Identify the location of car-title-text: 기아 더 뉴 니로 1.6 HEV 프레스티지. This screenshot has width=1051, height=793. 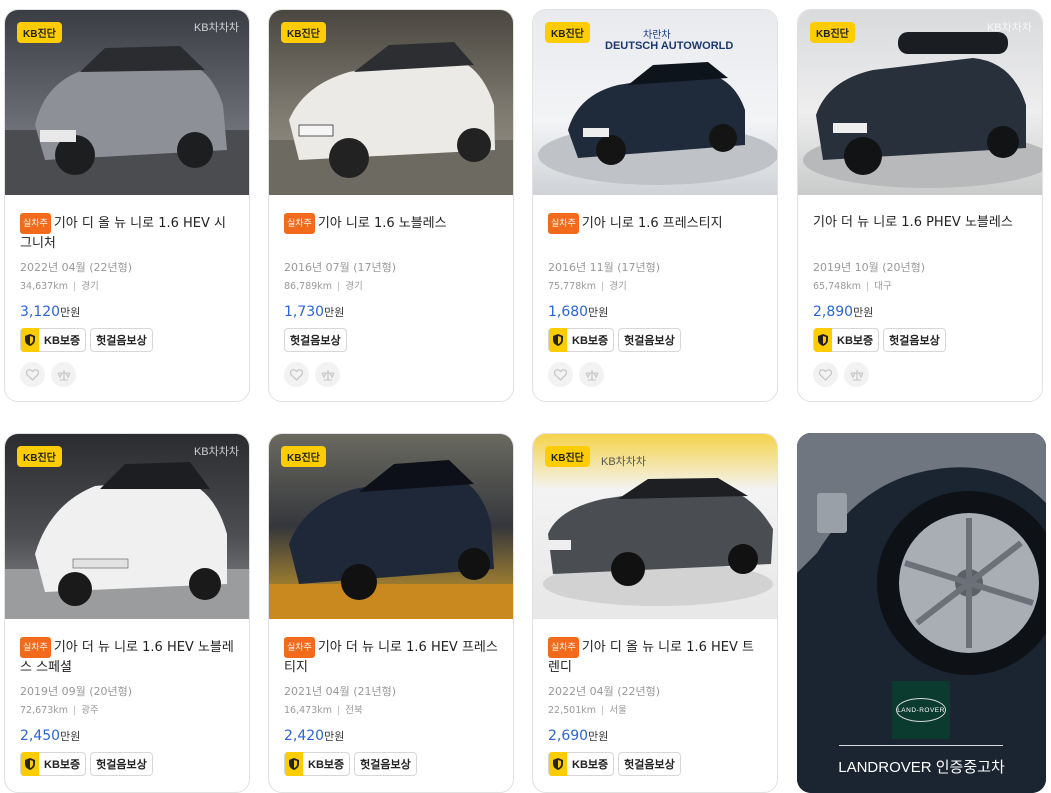
(391, 657).